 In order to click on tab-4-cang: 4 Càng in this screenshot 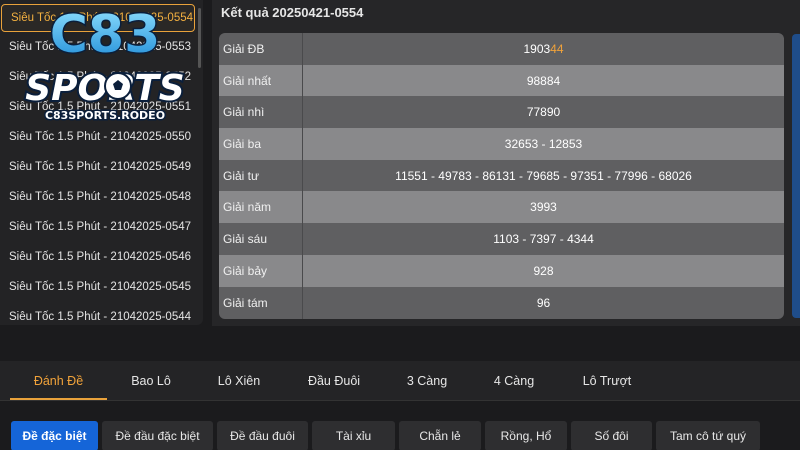, I will do `click(514, 381)`.